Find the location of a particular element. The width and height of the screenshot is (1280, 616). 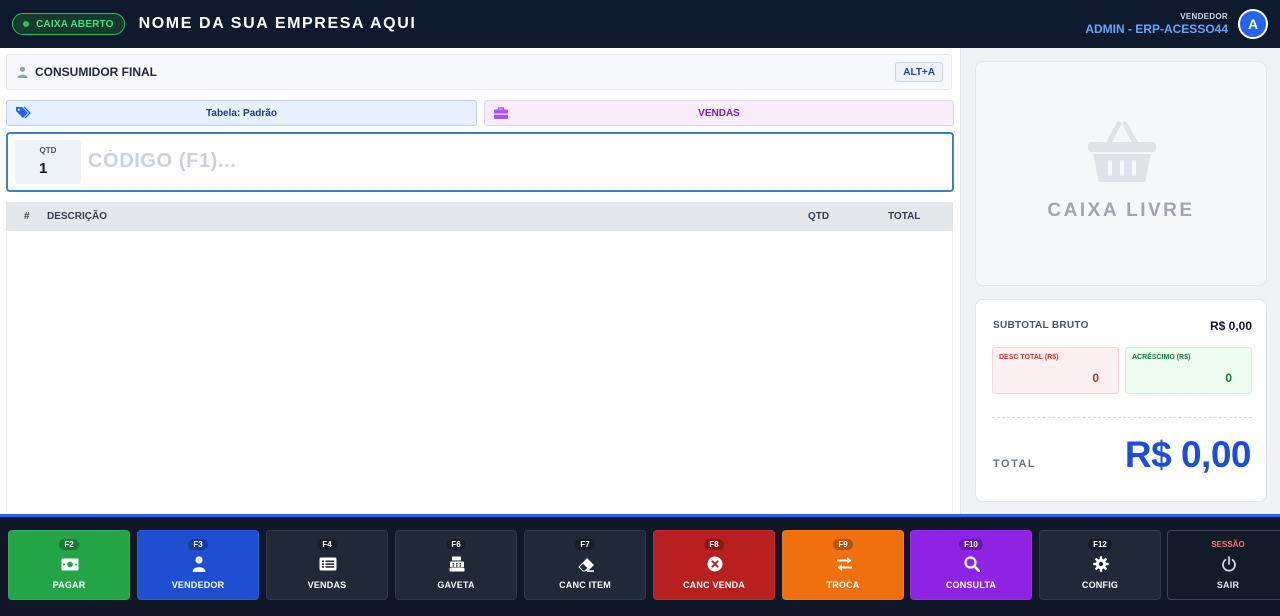

exchange-icon is located at coordinates (844, 564).